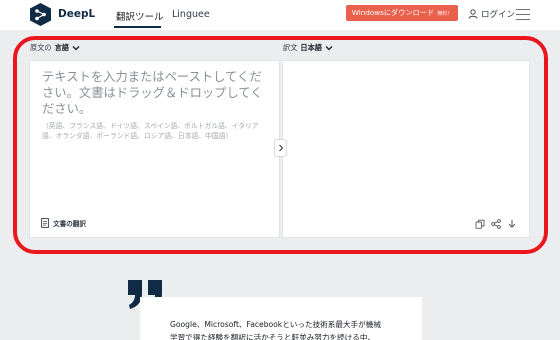 The image size is (560, 340). What do you see at coordinates (76, 14) in the screenshot?
I see `brand-name: DeepL` at bounding box center [76, 14].